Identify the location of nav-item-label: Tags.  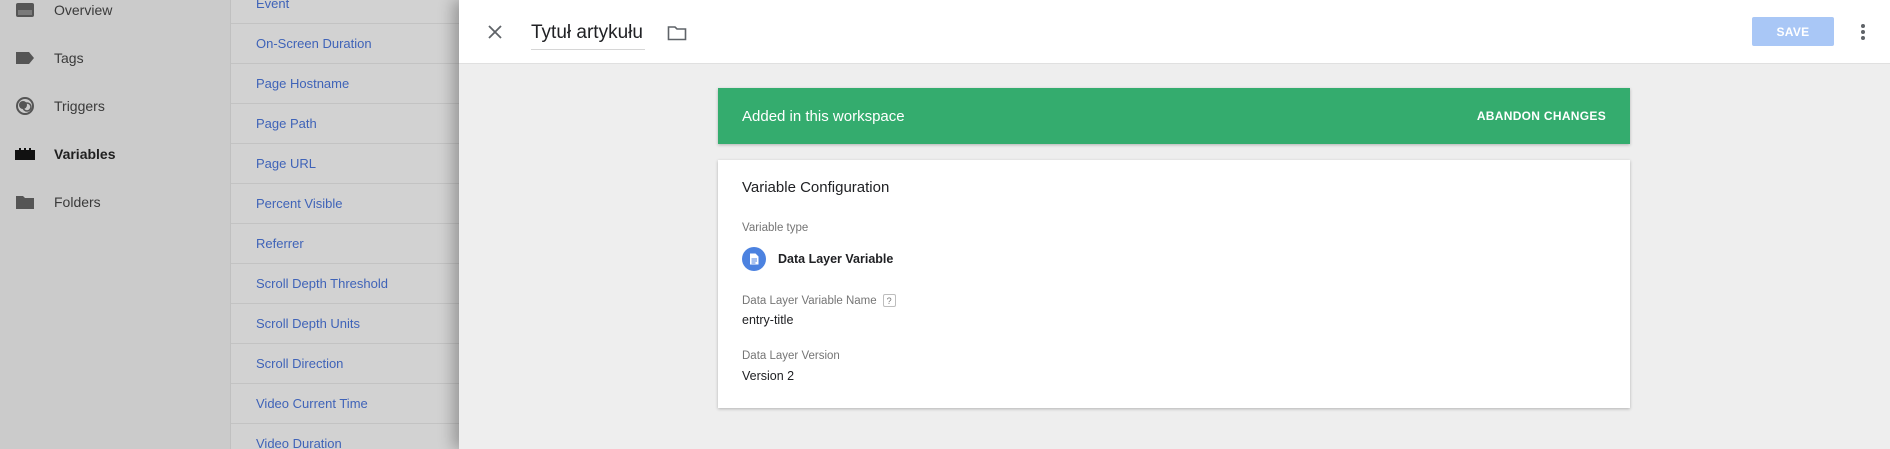
(69, 58).